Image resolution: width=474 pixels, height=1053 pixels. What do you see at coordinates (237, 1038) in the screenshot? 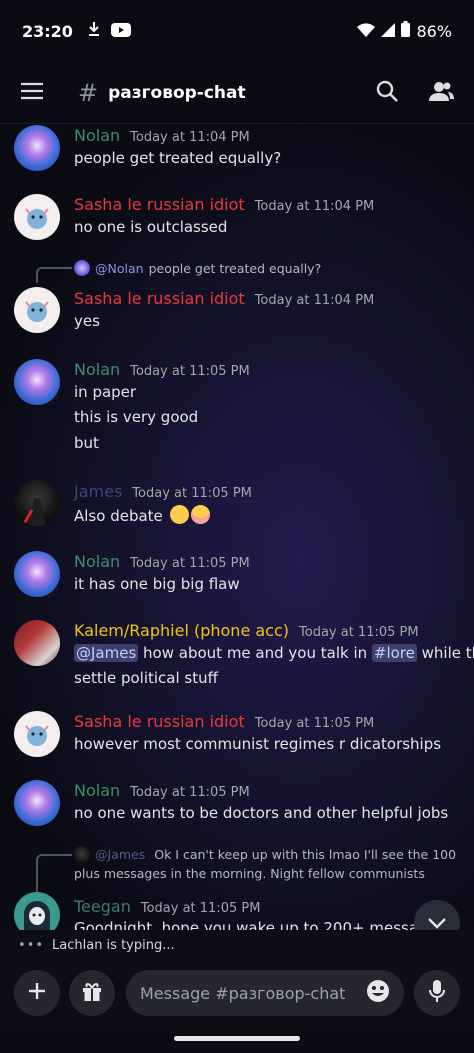
I see `gesture-nav-handle` at bounding box center [237, 1038].